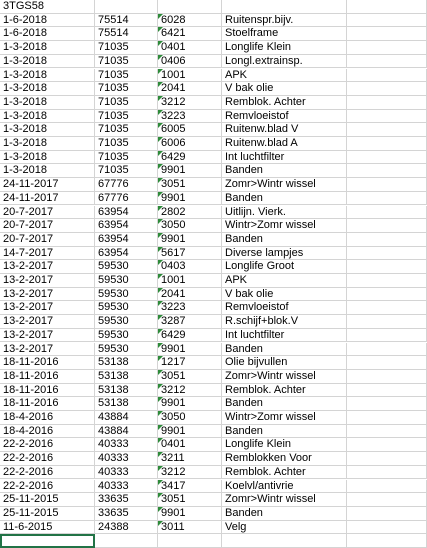 This screenshot has width=427, height=548. What do you see at coordinates (284, 267) in the screenshot?
I see `cell-description: Longlife Groot` at bounding box center [284, 267].